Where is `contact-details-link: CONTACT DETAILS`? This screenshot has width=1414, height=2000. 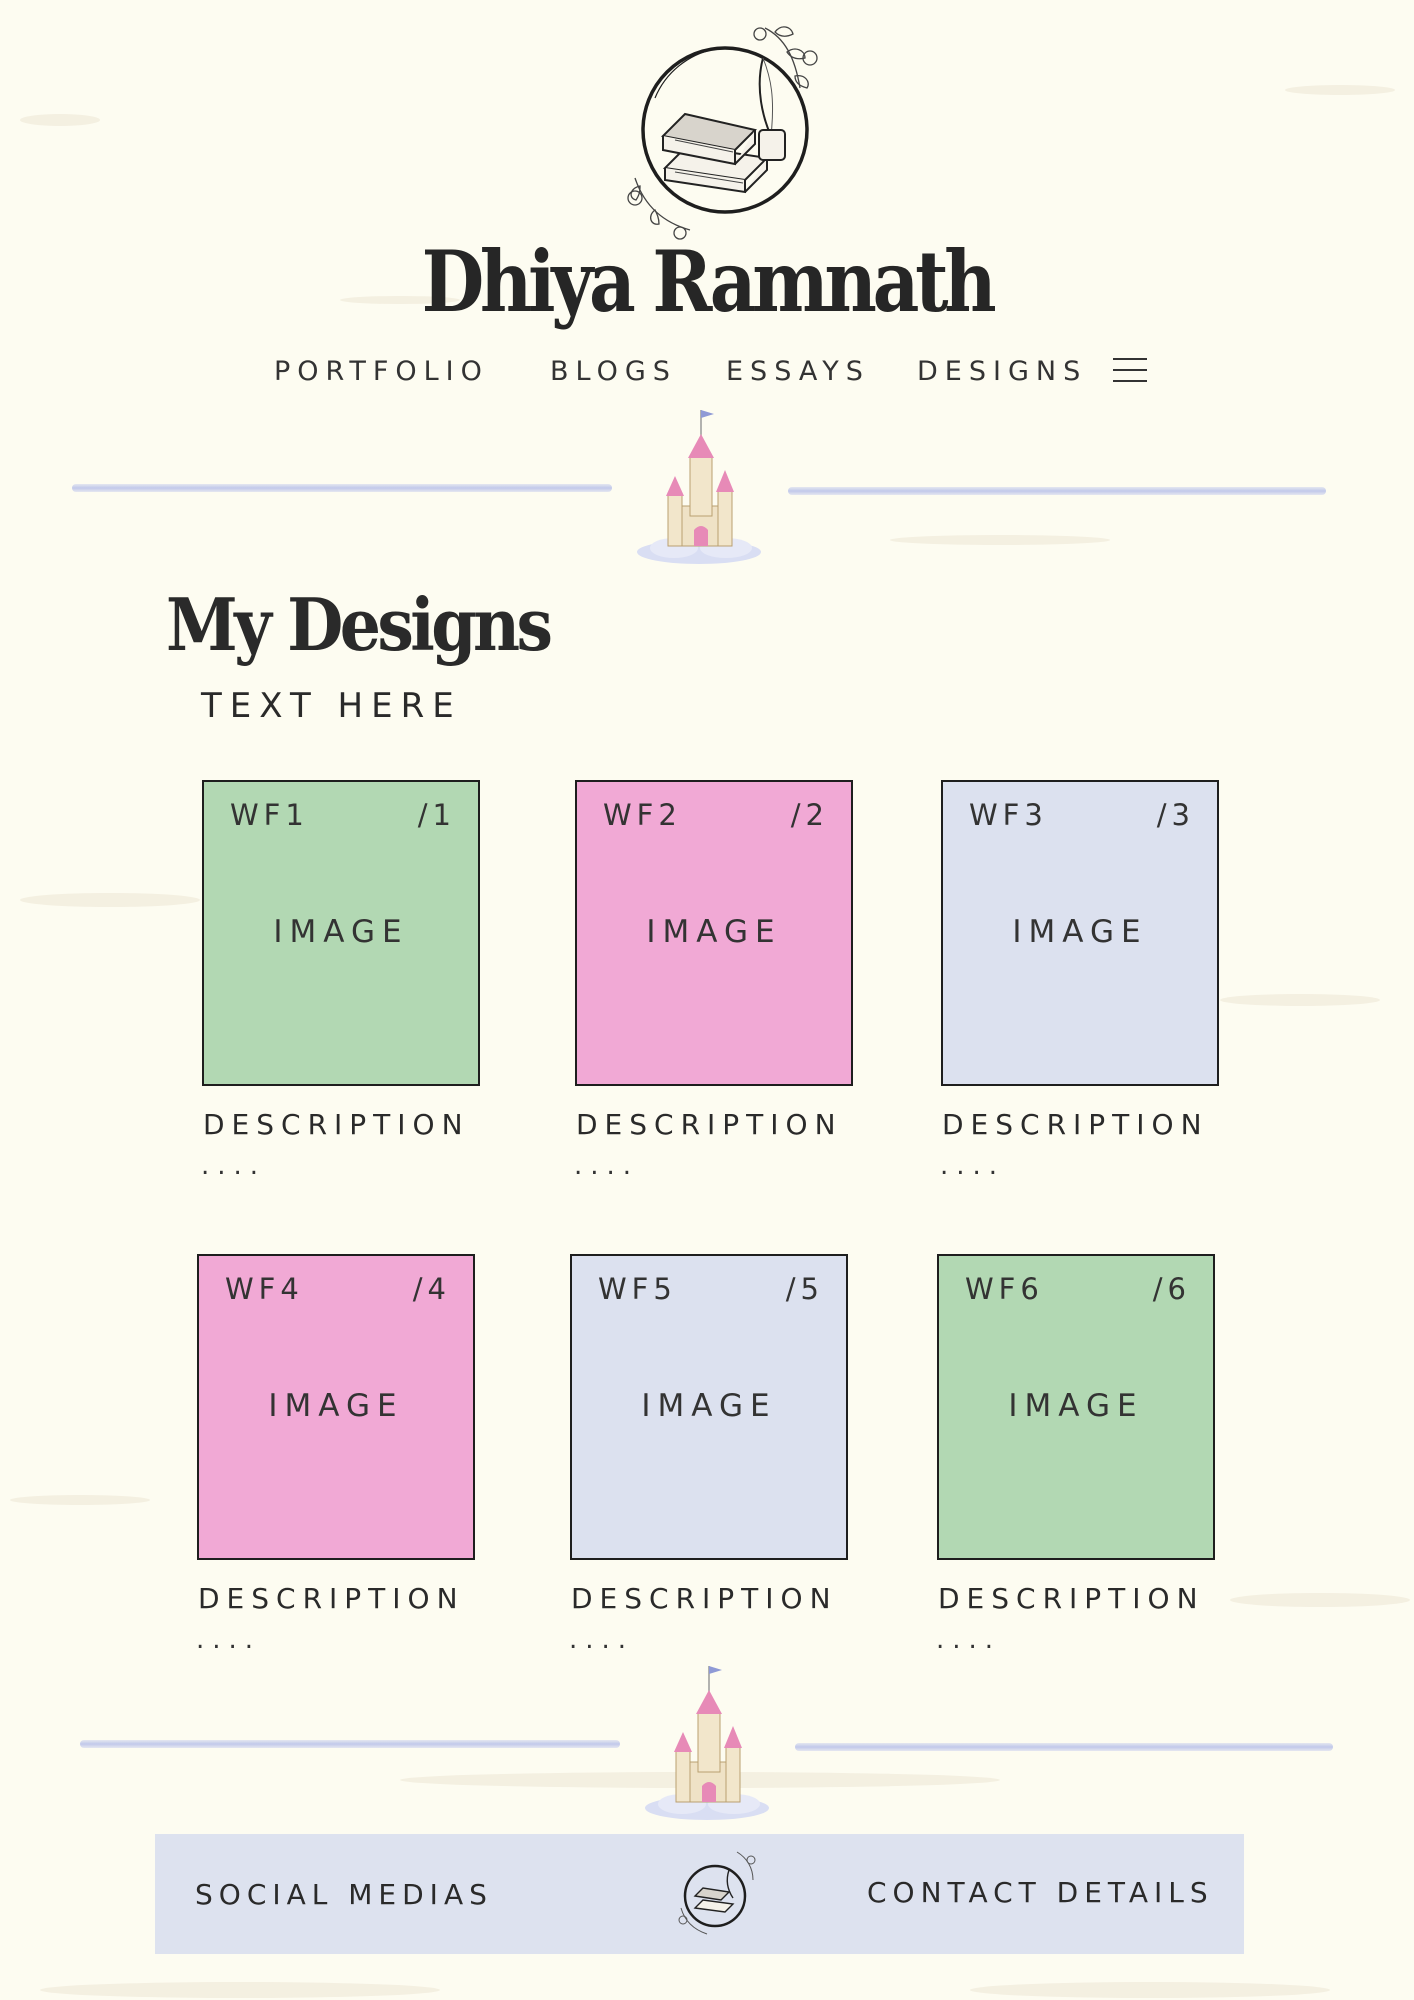
contact-details-link: CONTACT DETAILS is located at coordinates (1040, 1892).